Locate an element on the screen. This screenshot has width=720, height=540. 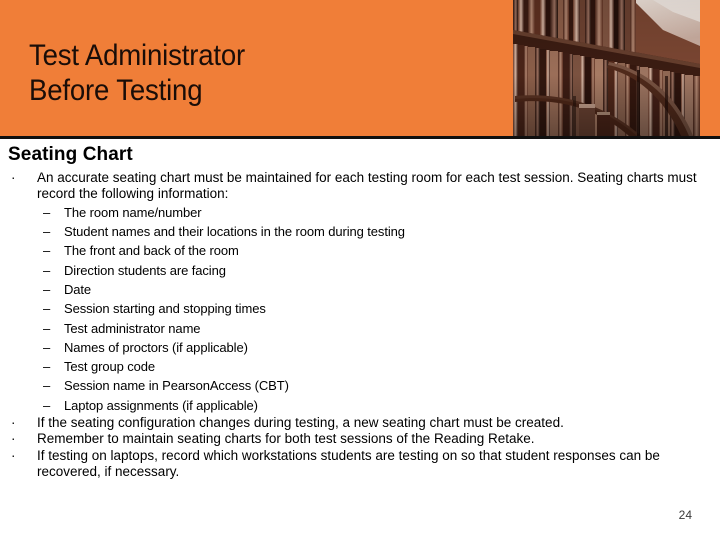
page-number: 24 is located at coordinates (685, 515).